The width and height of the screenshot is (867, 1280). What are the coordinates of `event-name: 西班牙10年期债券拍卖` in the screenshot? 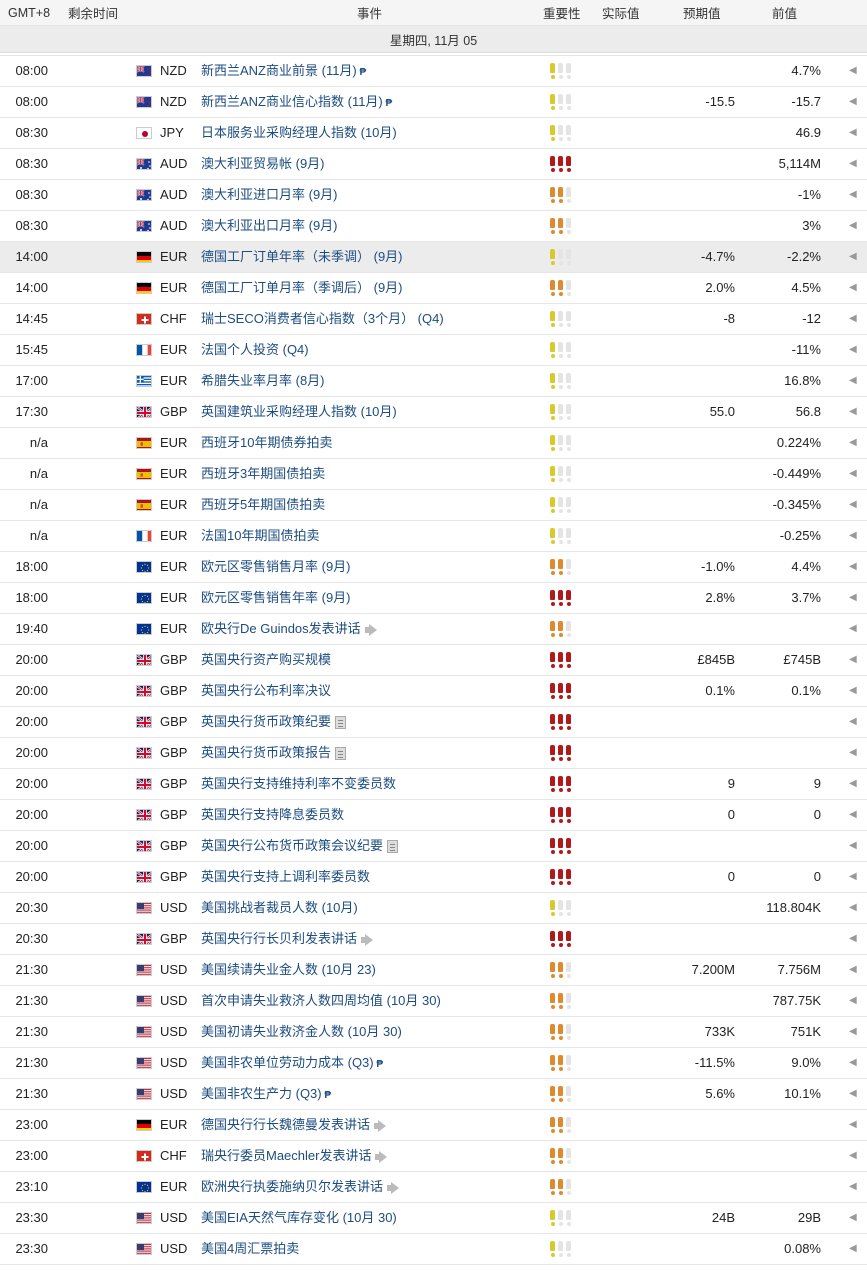 It's located at (266, 442).